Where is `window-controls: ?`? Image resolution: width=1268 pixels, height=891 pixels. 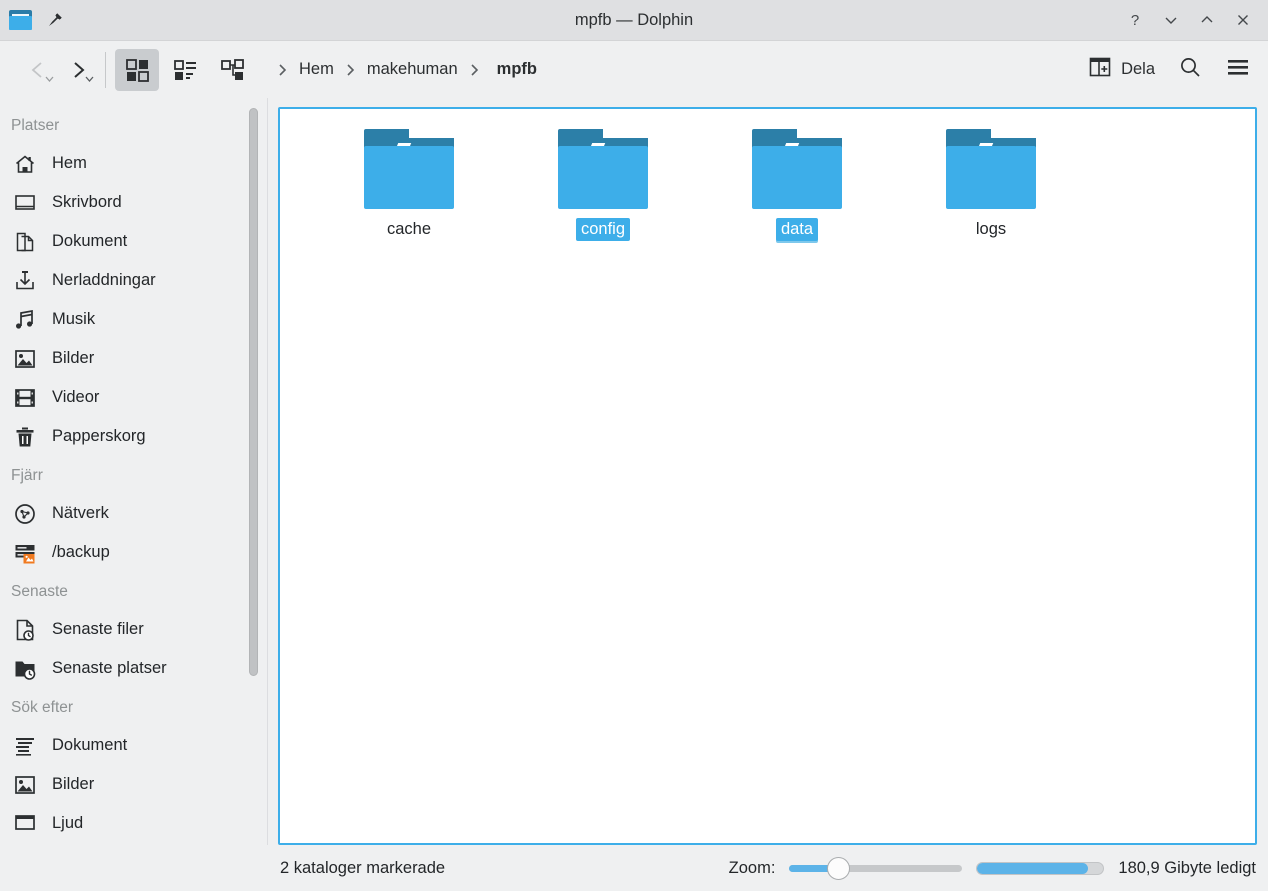 window-controls: ? is located at coordinates (1193, 20).